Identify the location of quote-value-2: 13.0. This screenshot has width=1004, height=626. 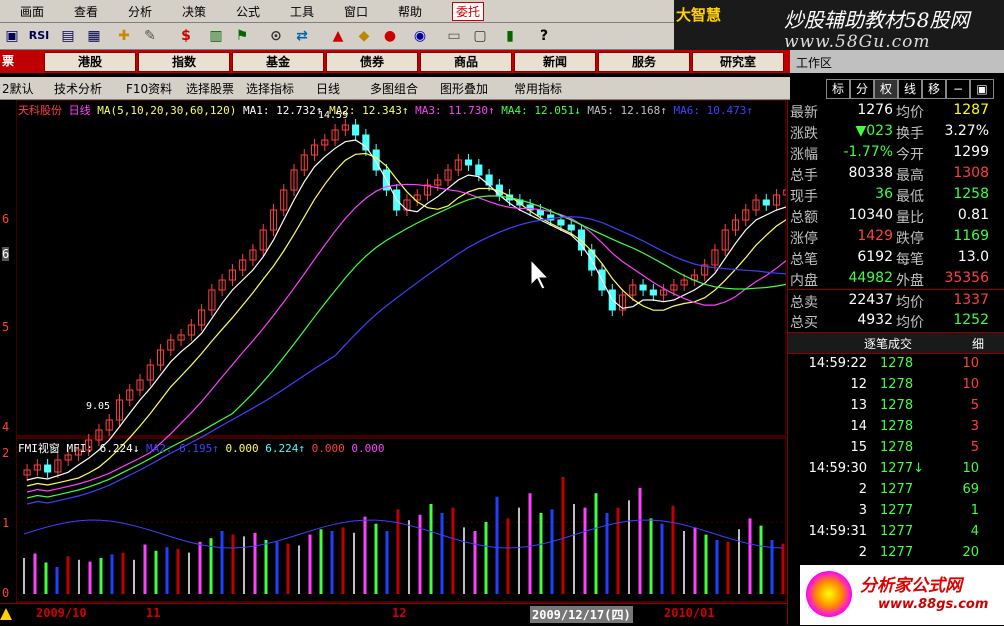
(973, 257).